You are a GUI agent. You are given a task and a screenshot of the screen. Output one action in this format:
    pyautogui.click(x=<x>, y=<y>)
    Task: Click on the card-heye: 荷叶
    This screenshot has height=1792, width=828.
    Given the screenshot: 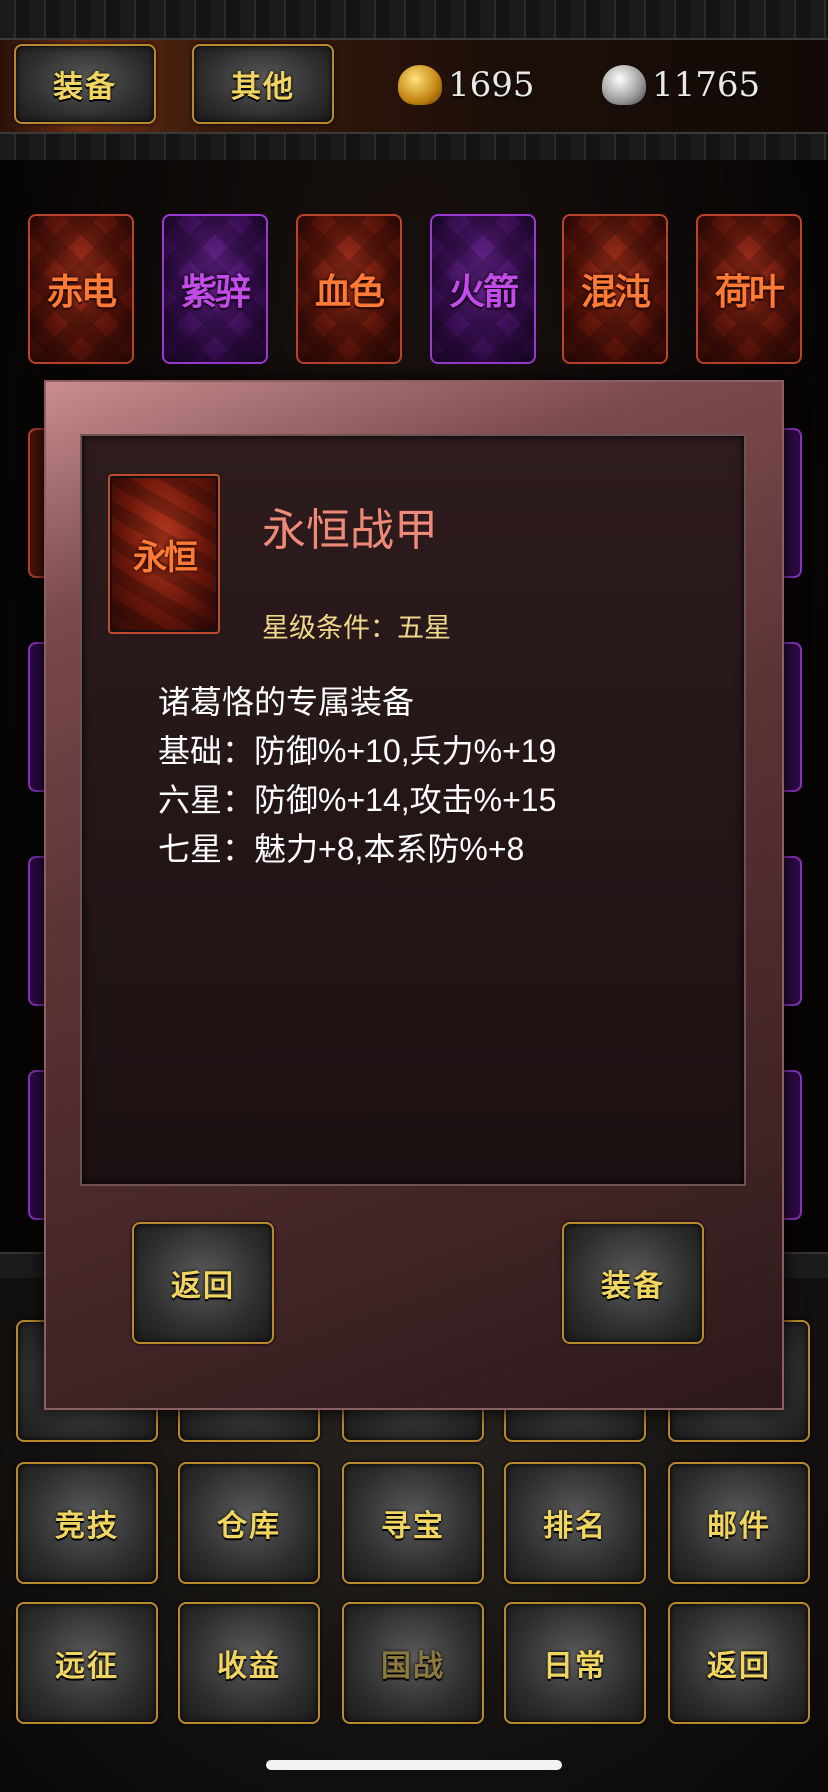 What is the action you would take?
    pyautogui.click(x=749, y=289)
    